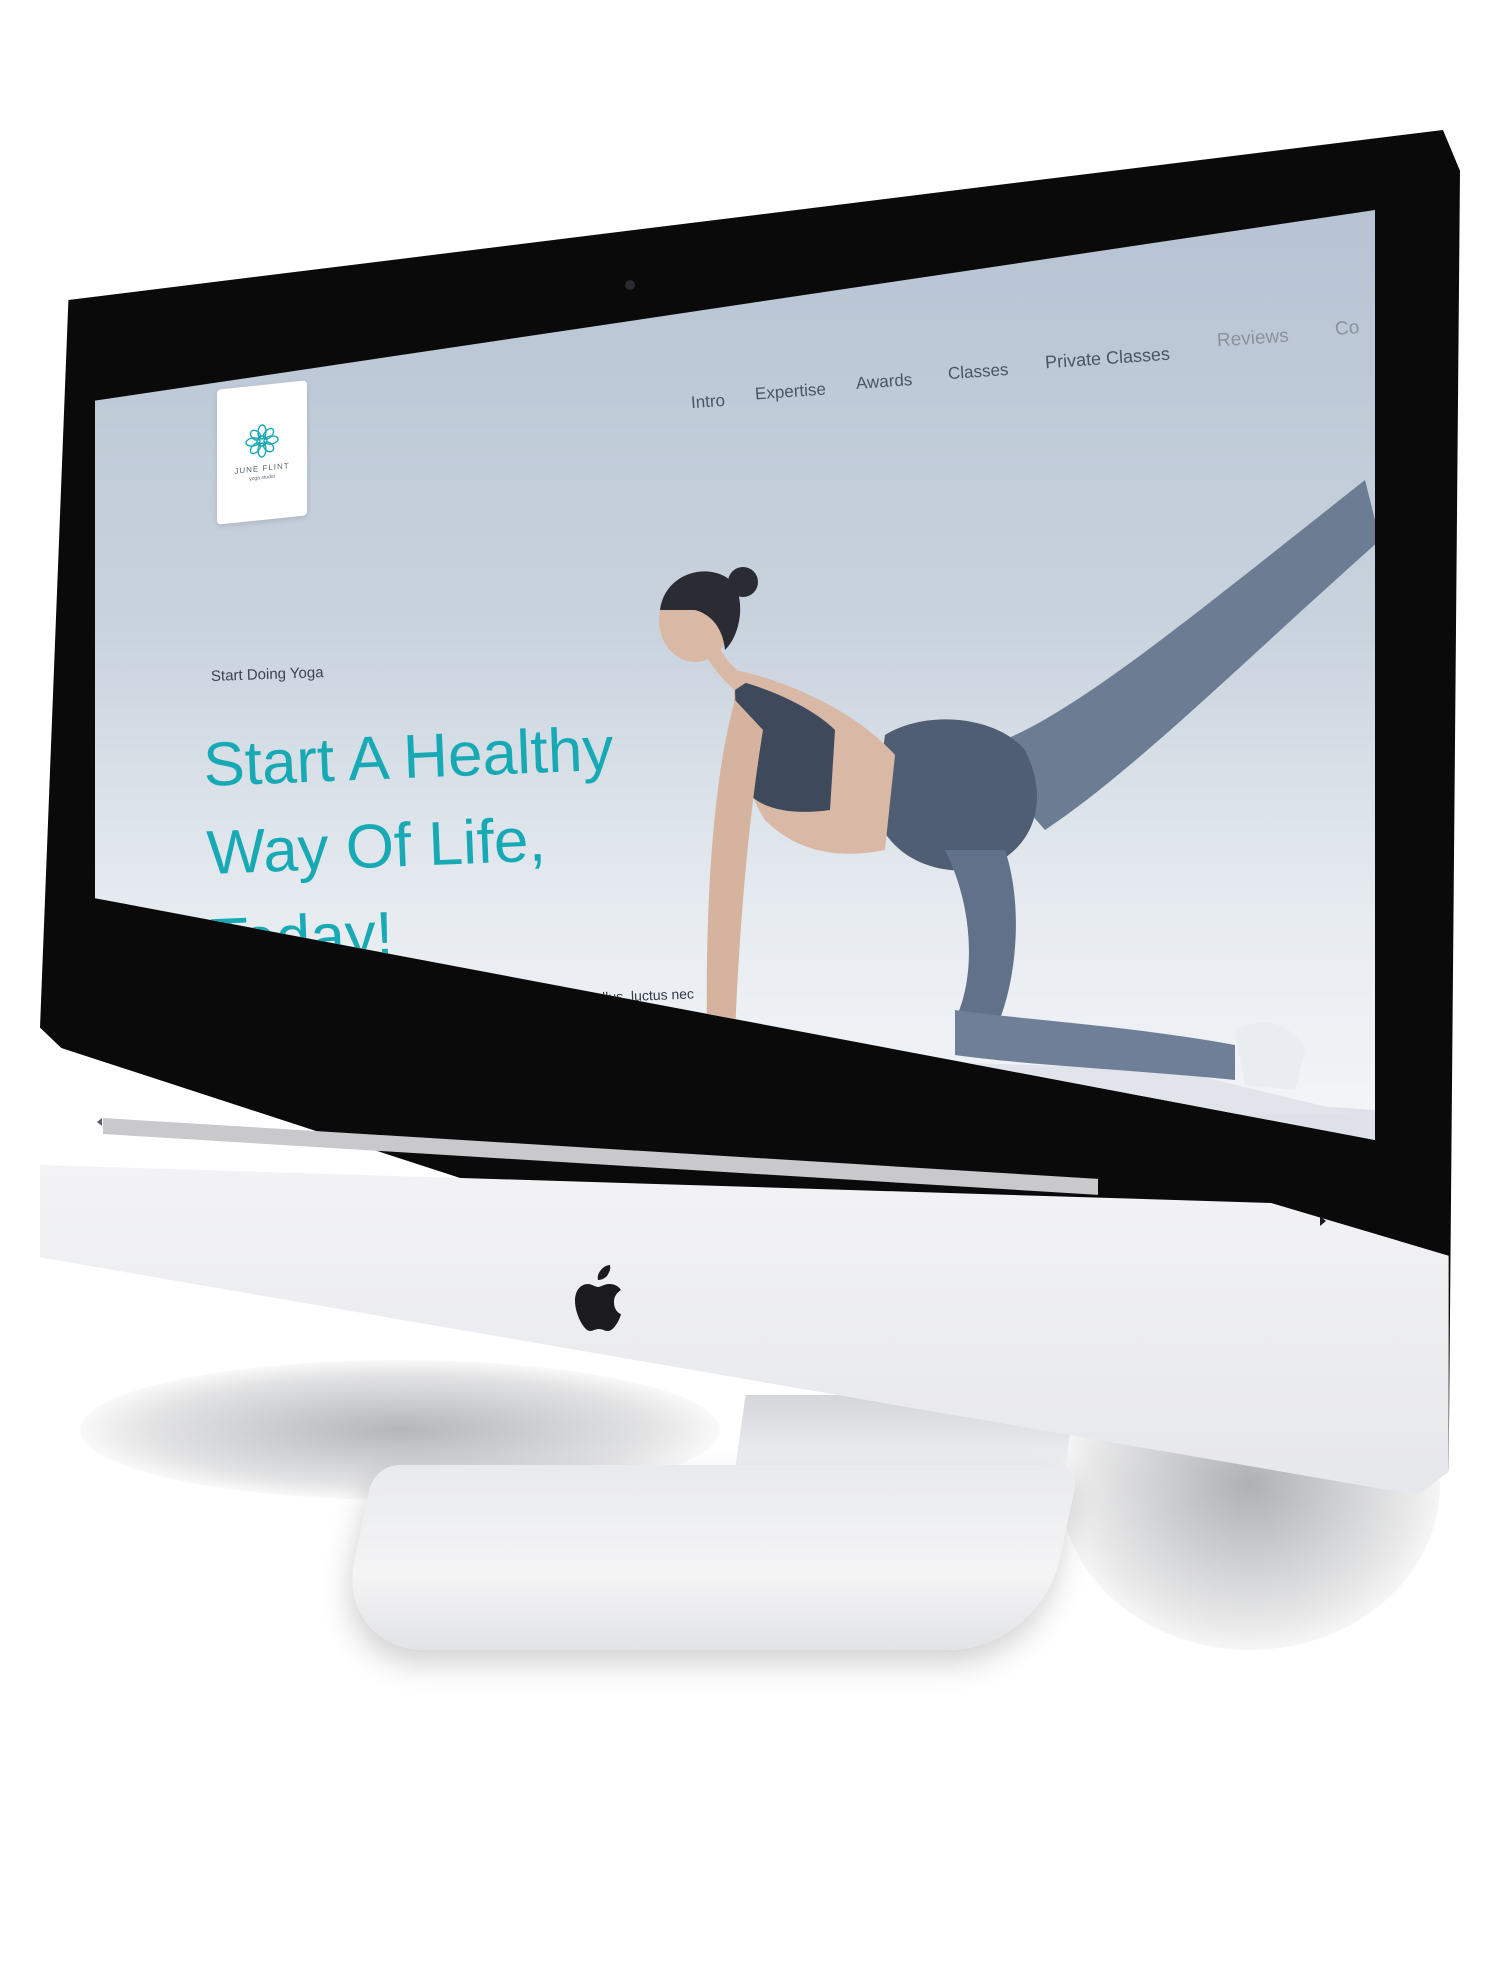 Image resolution: width=1500 pixels, height=1983 pixels. I want to click on nav-item-awards: Awards, so click(884, 382).